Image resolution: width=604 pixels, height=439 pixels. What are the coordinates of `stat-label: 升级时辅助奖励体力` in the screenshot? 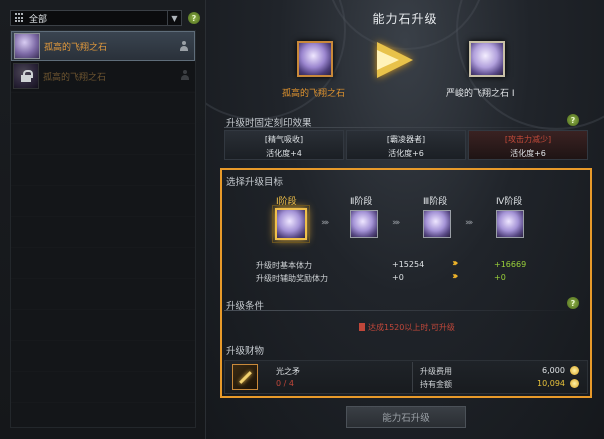 It's located at (292, 278).